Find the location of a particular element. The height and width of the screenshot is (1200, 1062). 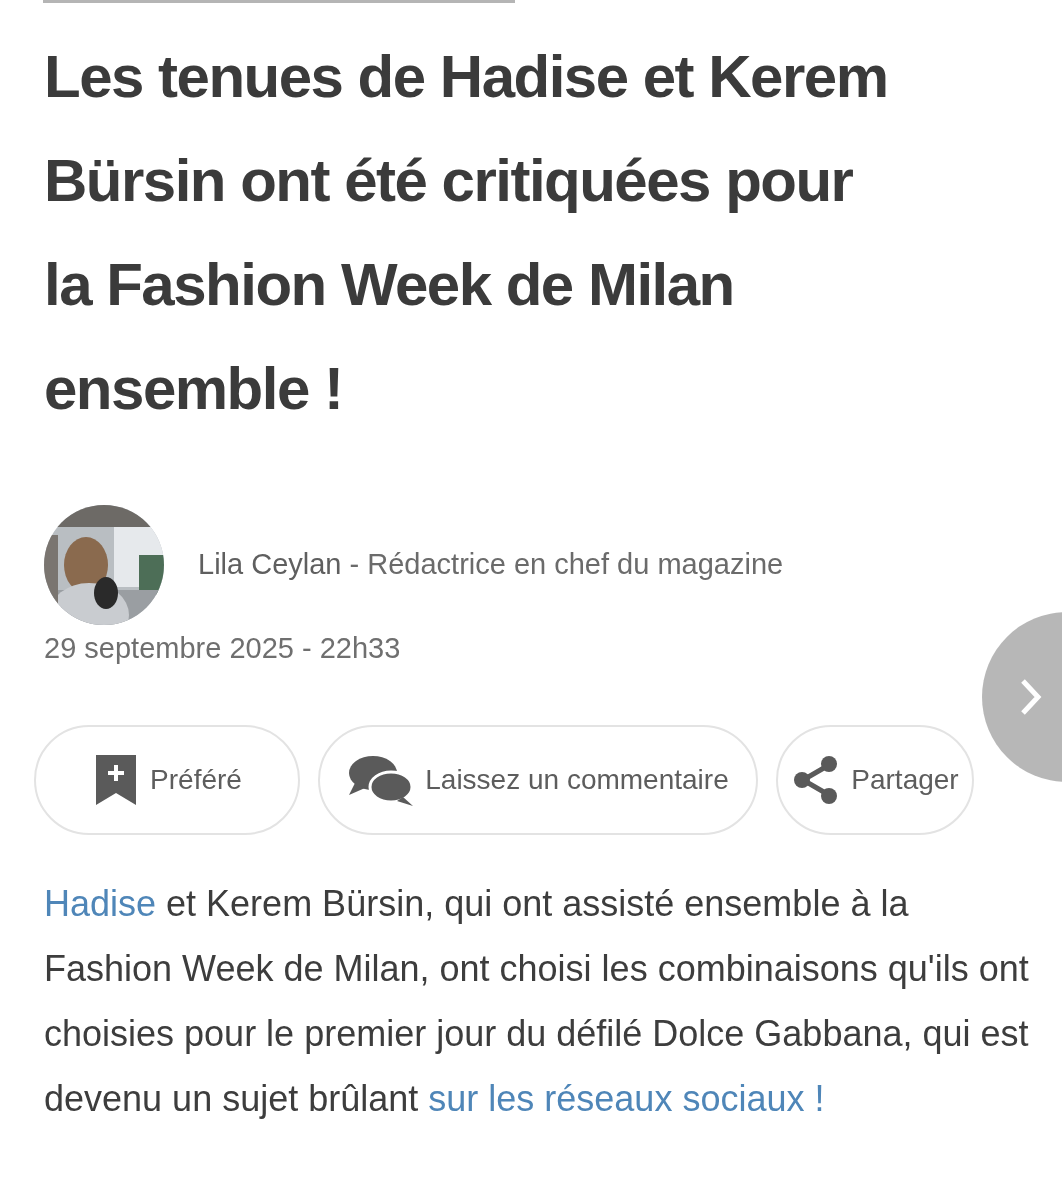

action-button: Préféré is located at coordinates (167, 779).